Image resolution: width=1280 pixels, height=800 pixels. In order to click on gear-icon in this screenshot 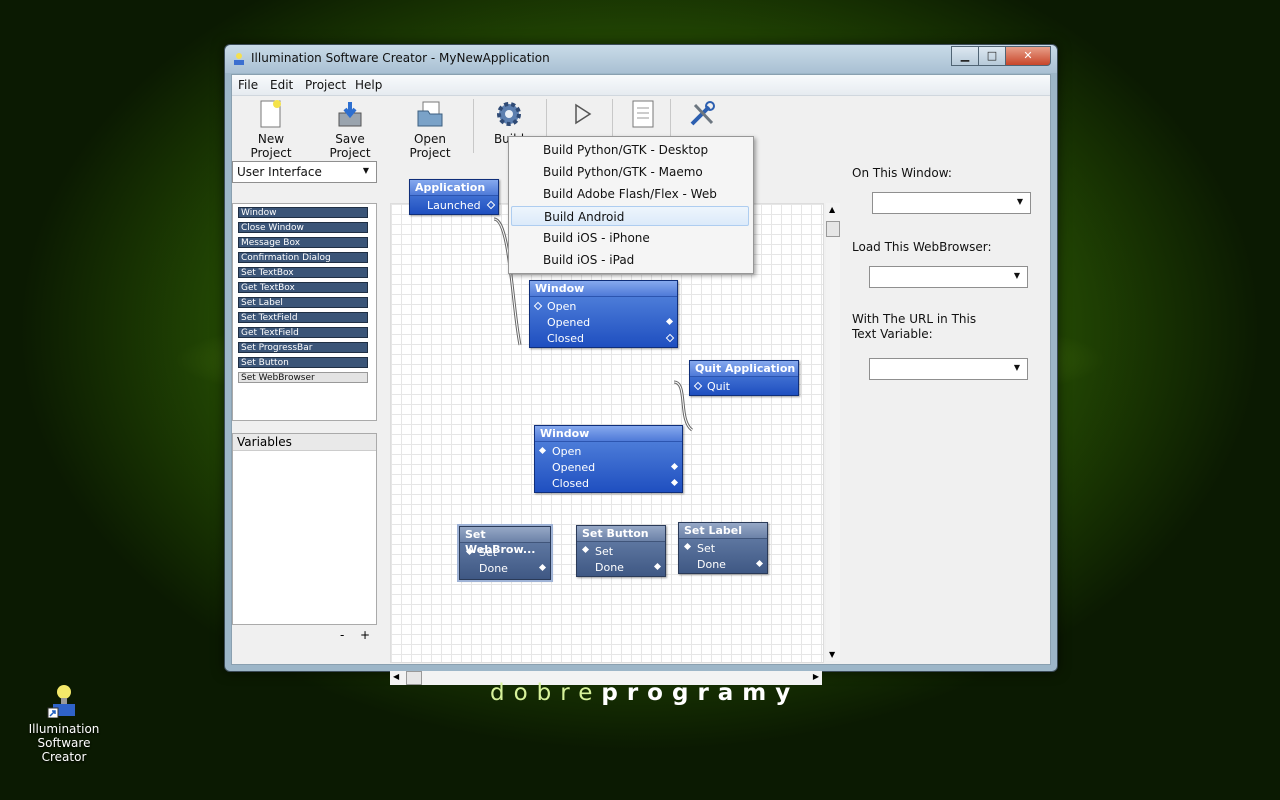, I will do `click(509, 114)`.